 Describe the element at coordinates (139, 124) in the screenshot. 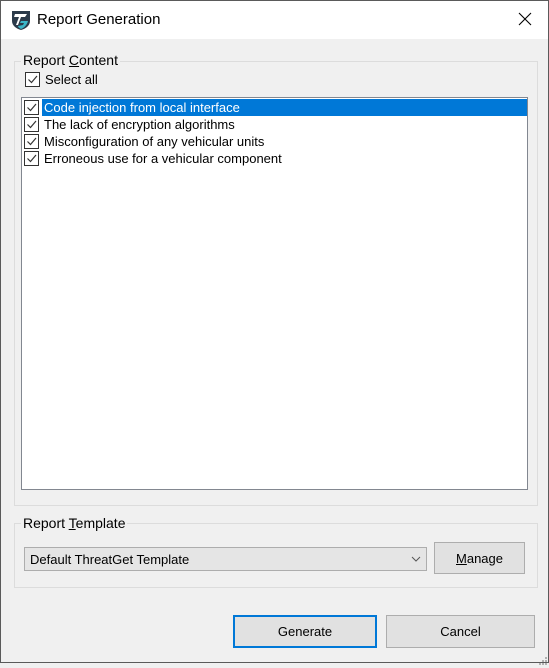

I see `list-item-label: The lack of encryption algorithms` at that location.